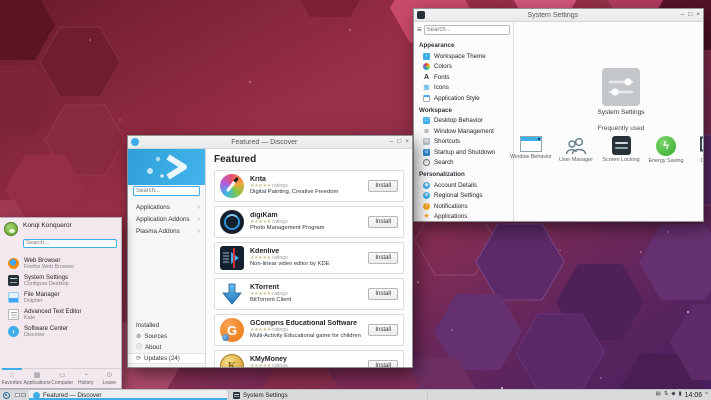 This screenshot has width=711, height=400. Describe the element at coordinates (666, 150) in the screenshot. I see `frequent-energy-saving: ϟ Energy Saving` at that location.